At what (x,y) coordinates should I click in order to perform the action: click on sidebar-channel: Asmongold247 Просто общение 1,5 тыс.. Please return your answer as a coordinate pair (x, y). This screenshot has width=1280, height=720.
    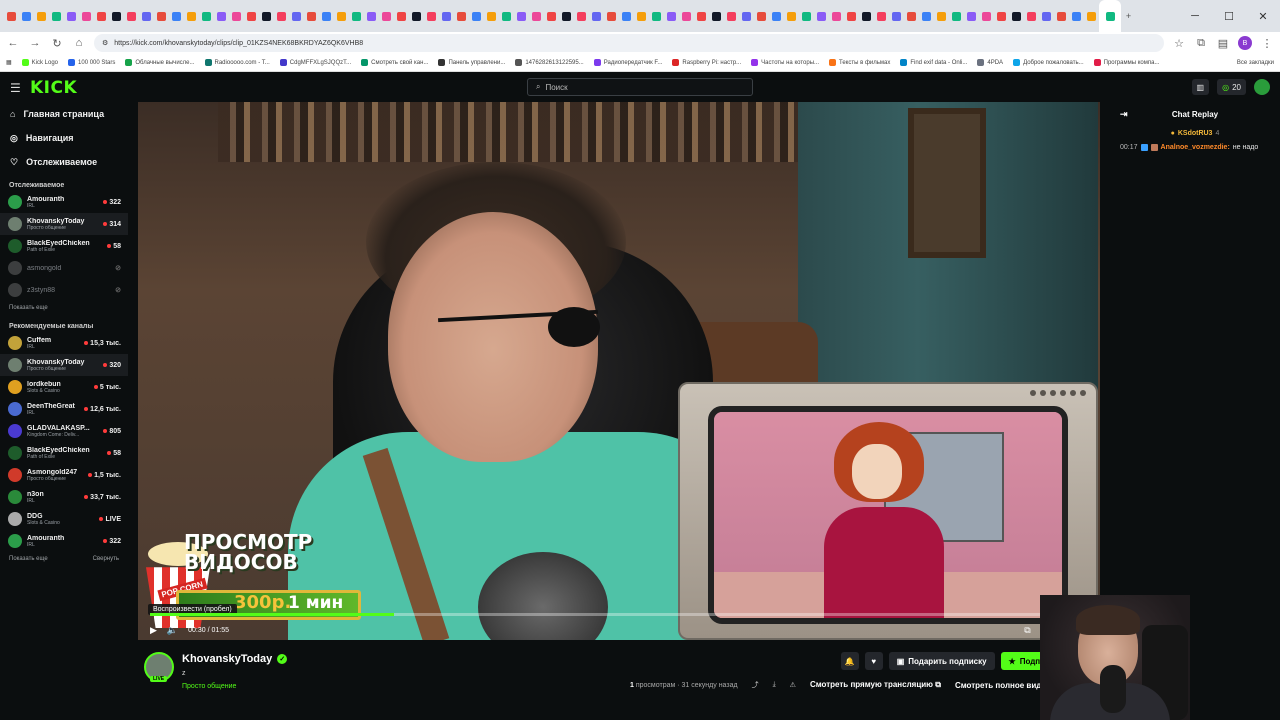
    Looking at the image, I should click on (64, 475).